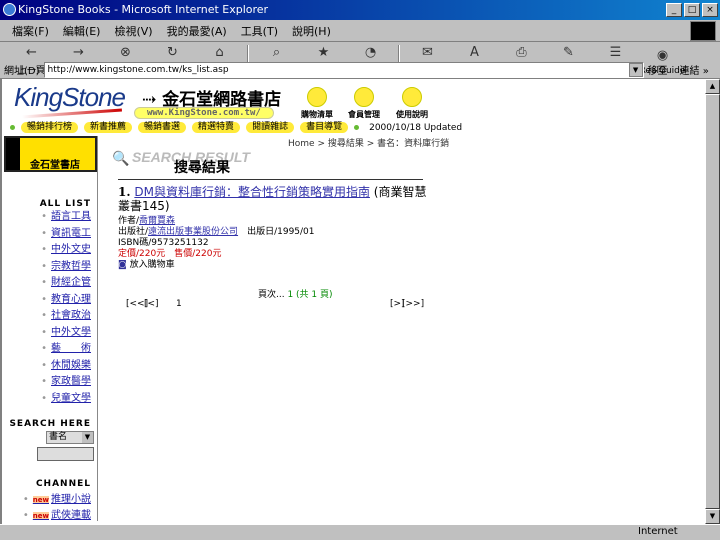 The width and height of the screenshot is (720, 540). What do you see at coordinates (568, 52) in the screenshot?
I see `toolbar-icon-11: ✎` at bounding box center [568, 52].